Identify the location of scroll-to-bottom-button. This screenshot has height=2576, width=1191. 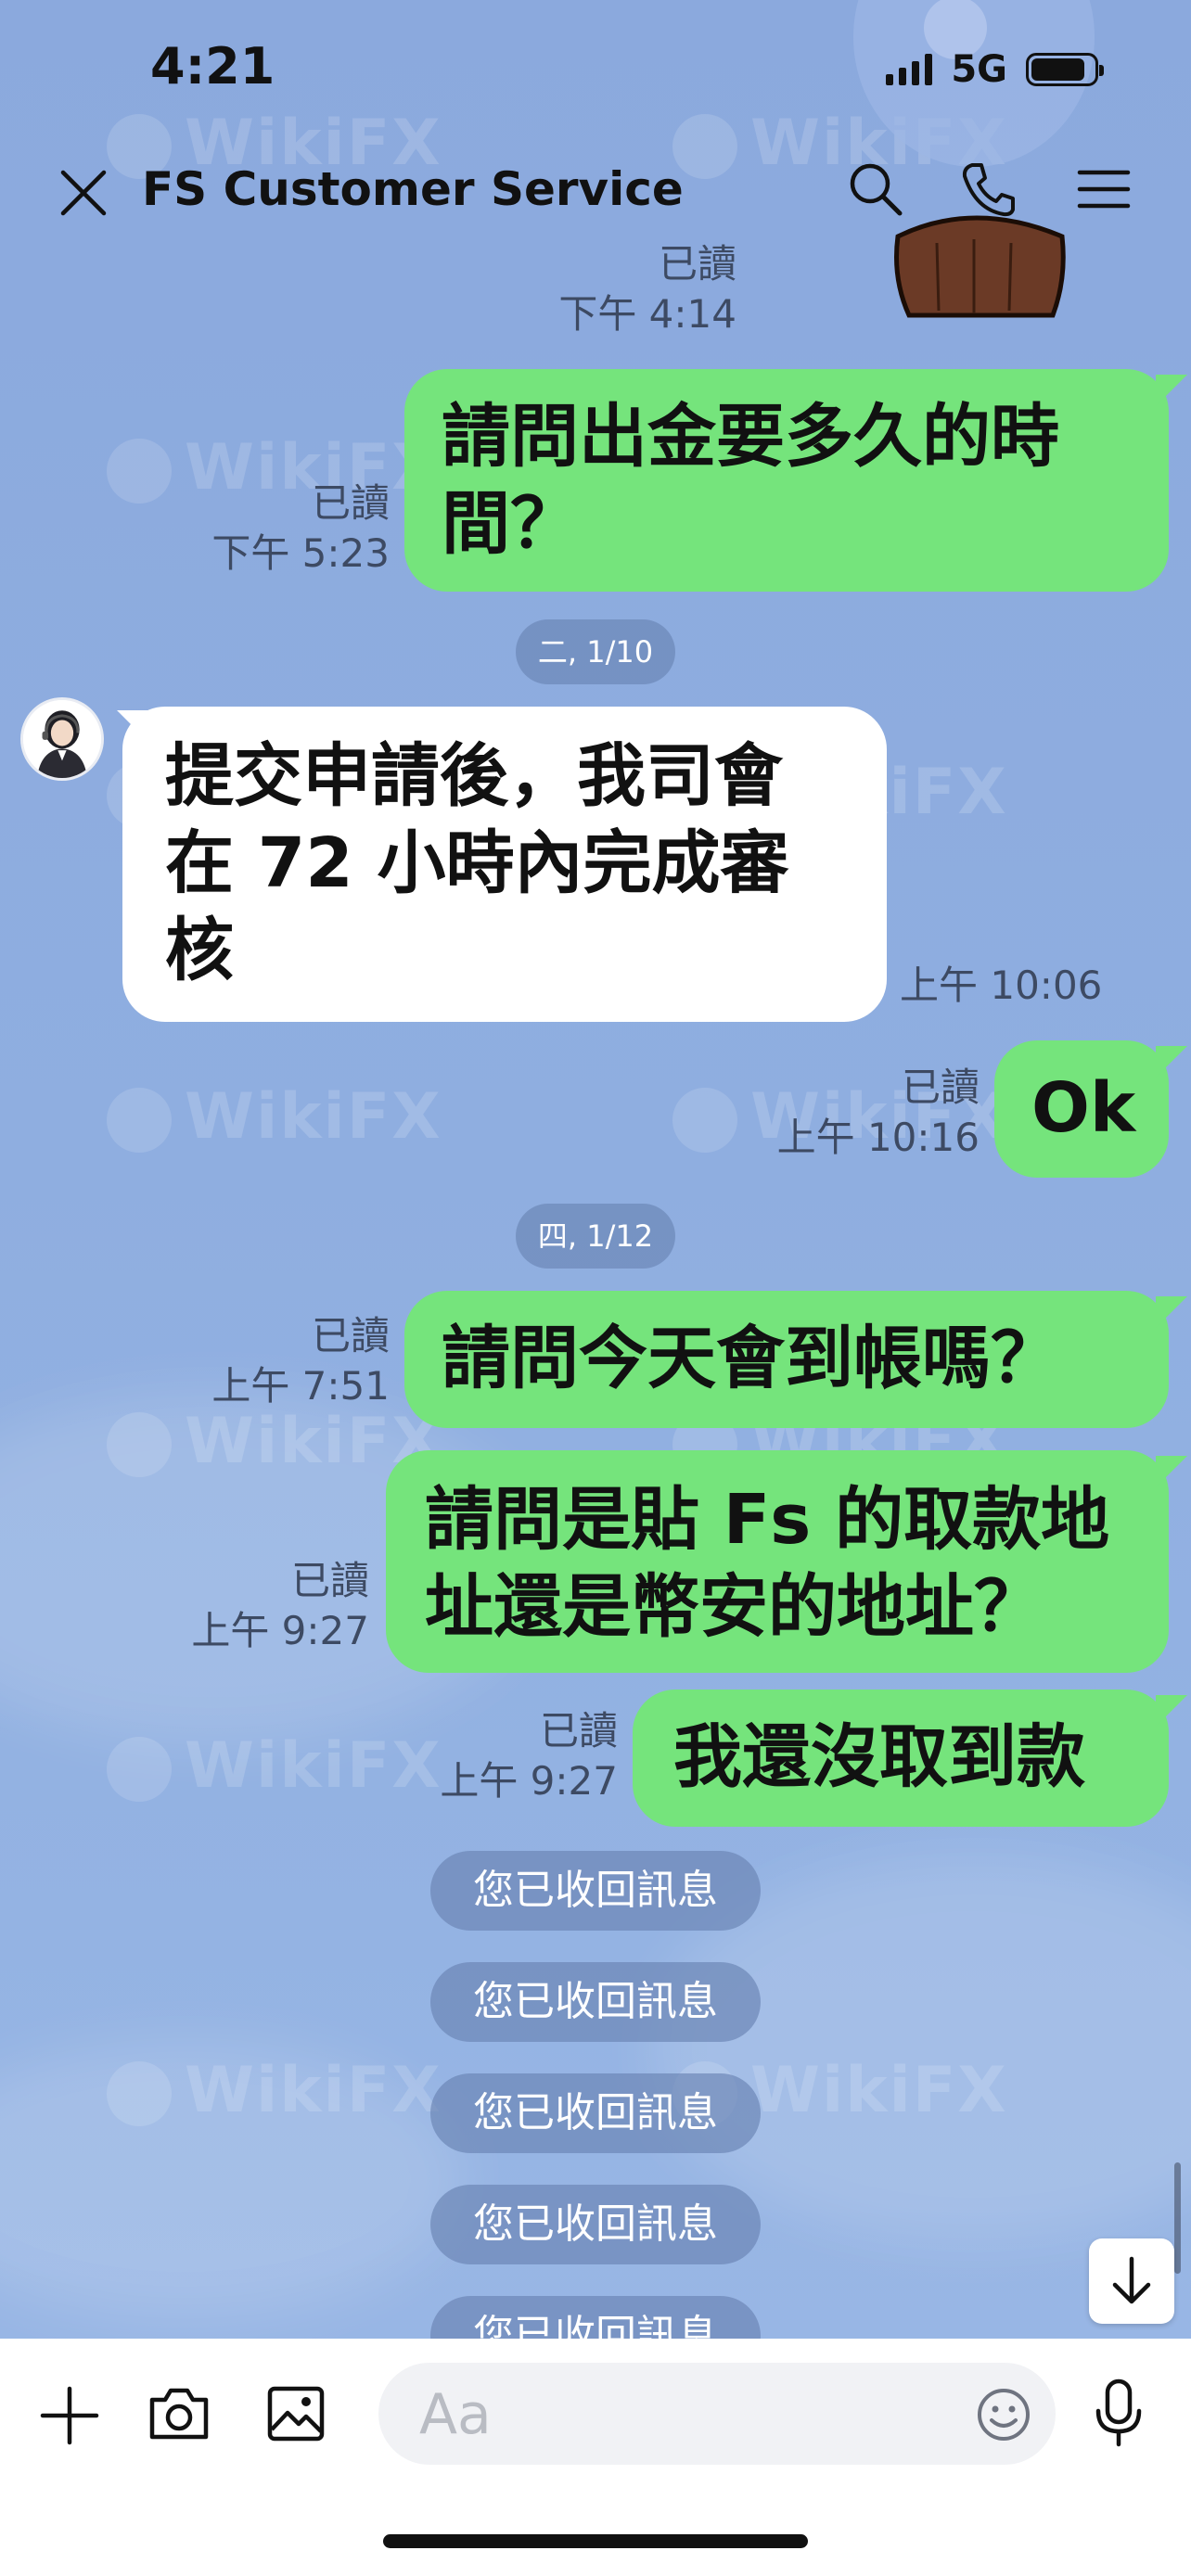
(1131, 2281).